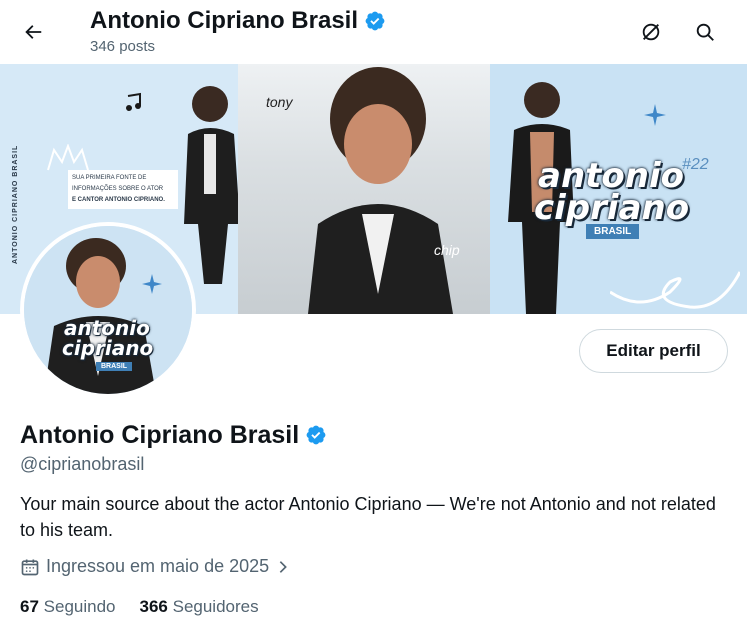  What do you see at coordinates (447, 250) in the screenshot?
I see `banner-scribble-2: chip` at bounding box center [447, 250].